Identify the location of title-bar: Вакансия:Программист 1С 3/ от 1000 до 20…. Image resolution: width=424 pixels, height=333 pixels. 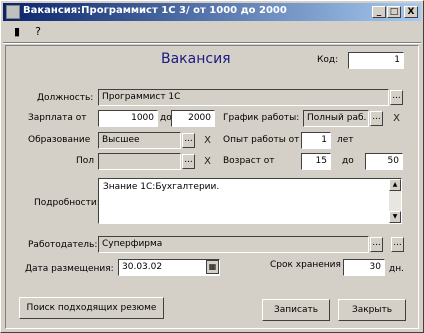
(212, 12).